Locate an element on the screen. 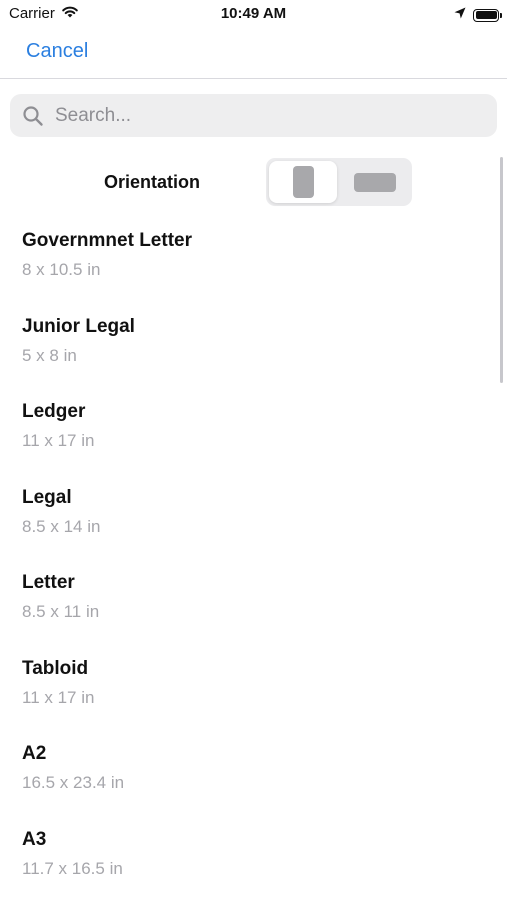 Image resolution: width=507 pixels, height=900 pixels. list-item: Letter 8.5 x 11 in is located at coordinates (250, 609).